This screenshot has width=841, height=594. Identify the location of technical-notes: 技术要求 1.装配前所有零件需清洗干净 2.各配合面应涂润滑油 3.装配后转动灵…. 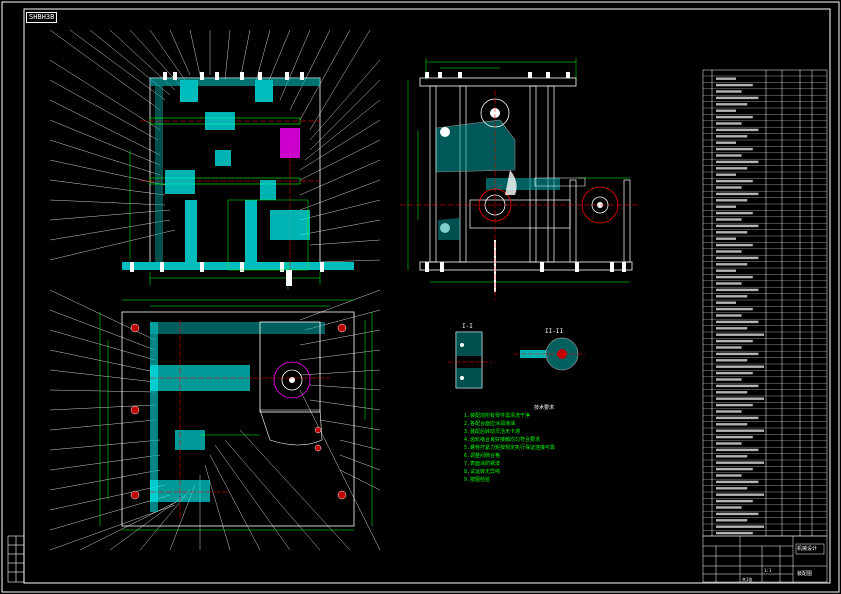
(509, 444).